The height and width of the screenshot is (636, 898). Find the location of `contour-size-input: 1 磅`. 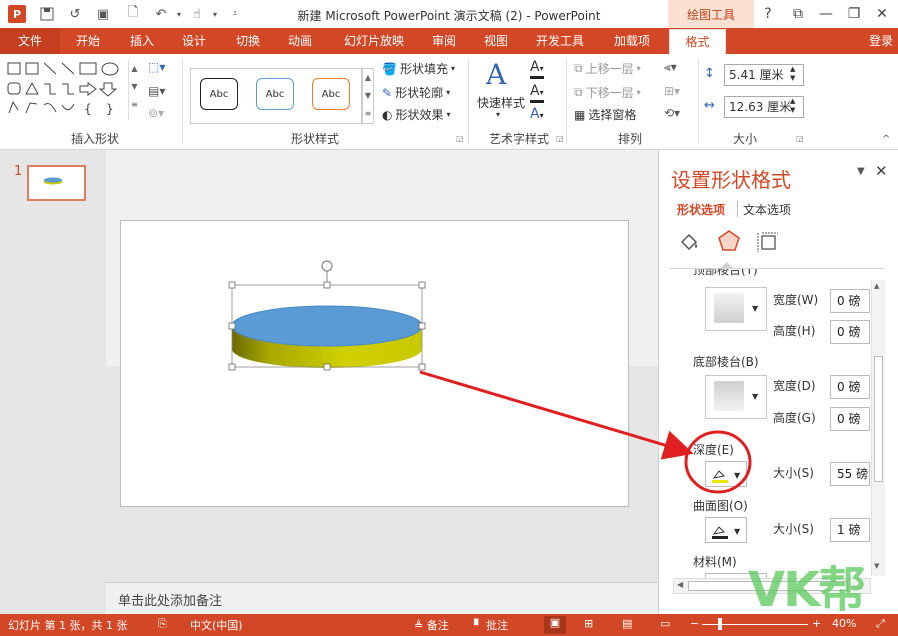

contour-size-input: 1 磅 is located at coordinates (850, 530).